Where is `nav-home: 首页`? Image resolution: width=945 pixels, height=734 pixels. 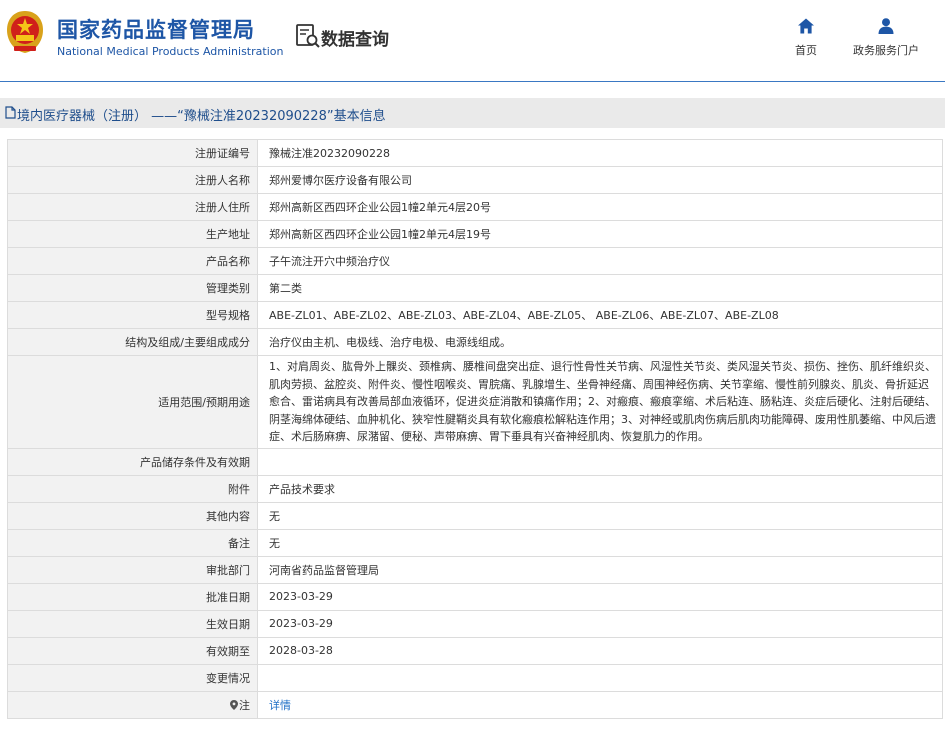
nav-home: 首页 is located at coordinates (806, 39).